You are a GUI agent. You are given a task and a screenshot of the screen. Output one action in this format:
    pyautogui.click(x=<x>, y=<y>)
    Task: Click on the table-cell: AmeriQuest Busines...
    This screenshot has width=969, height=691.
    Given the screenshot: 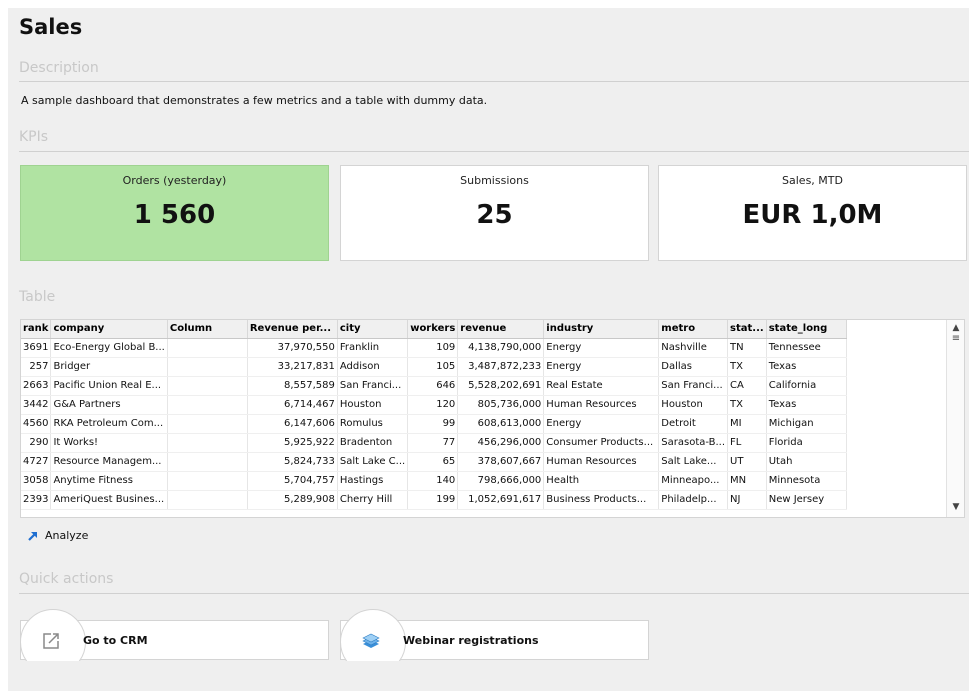 What is the action you would take?
    pyautogui.click(x=109, y=500)
    